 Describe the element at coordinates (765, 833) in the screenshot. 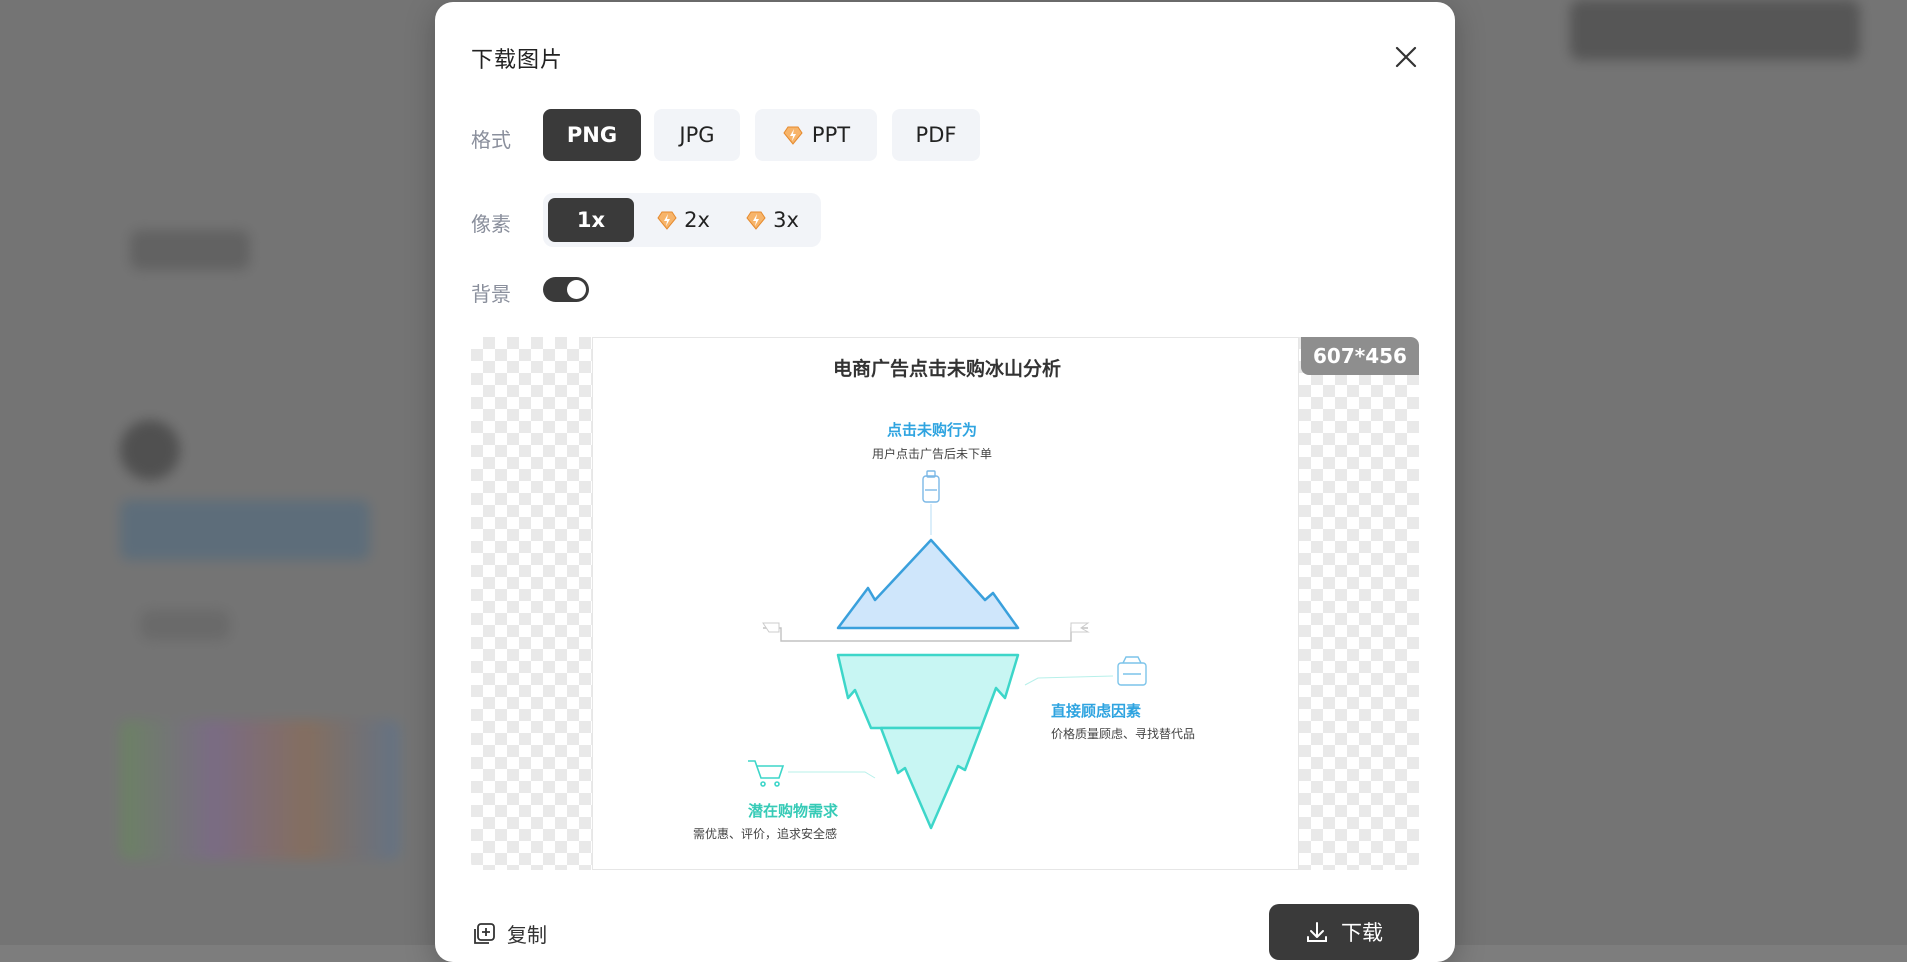

I see `left-description: 需优惠、评价，追求安全感` at that location.